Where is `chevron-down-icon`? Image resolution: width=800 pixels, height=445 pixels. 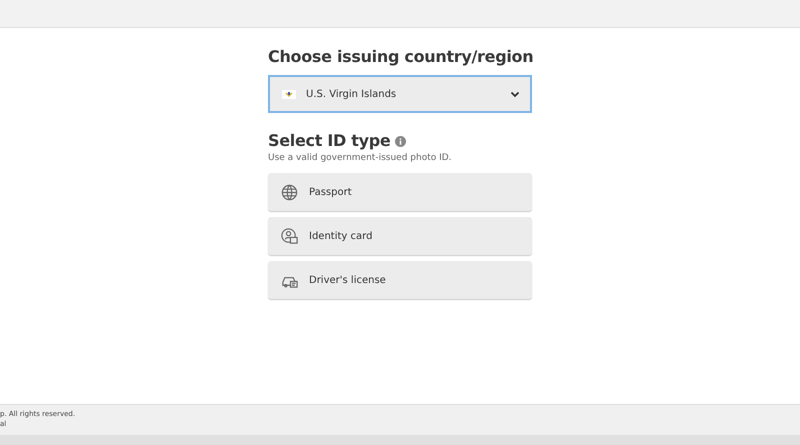 chevron-down-icon is located at coordinates (515, 94).